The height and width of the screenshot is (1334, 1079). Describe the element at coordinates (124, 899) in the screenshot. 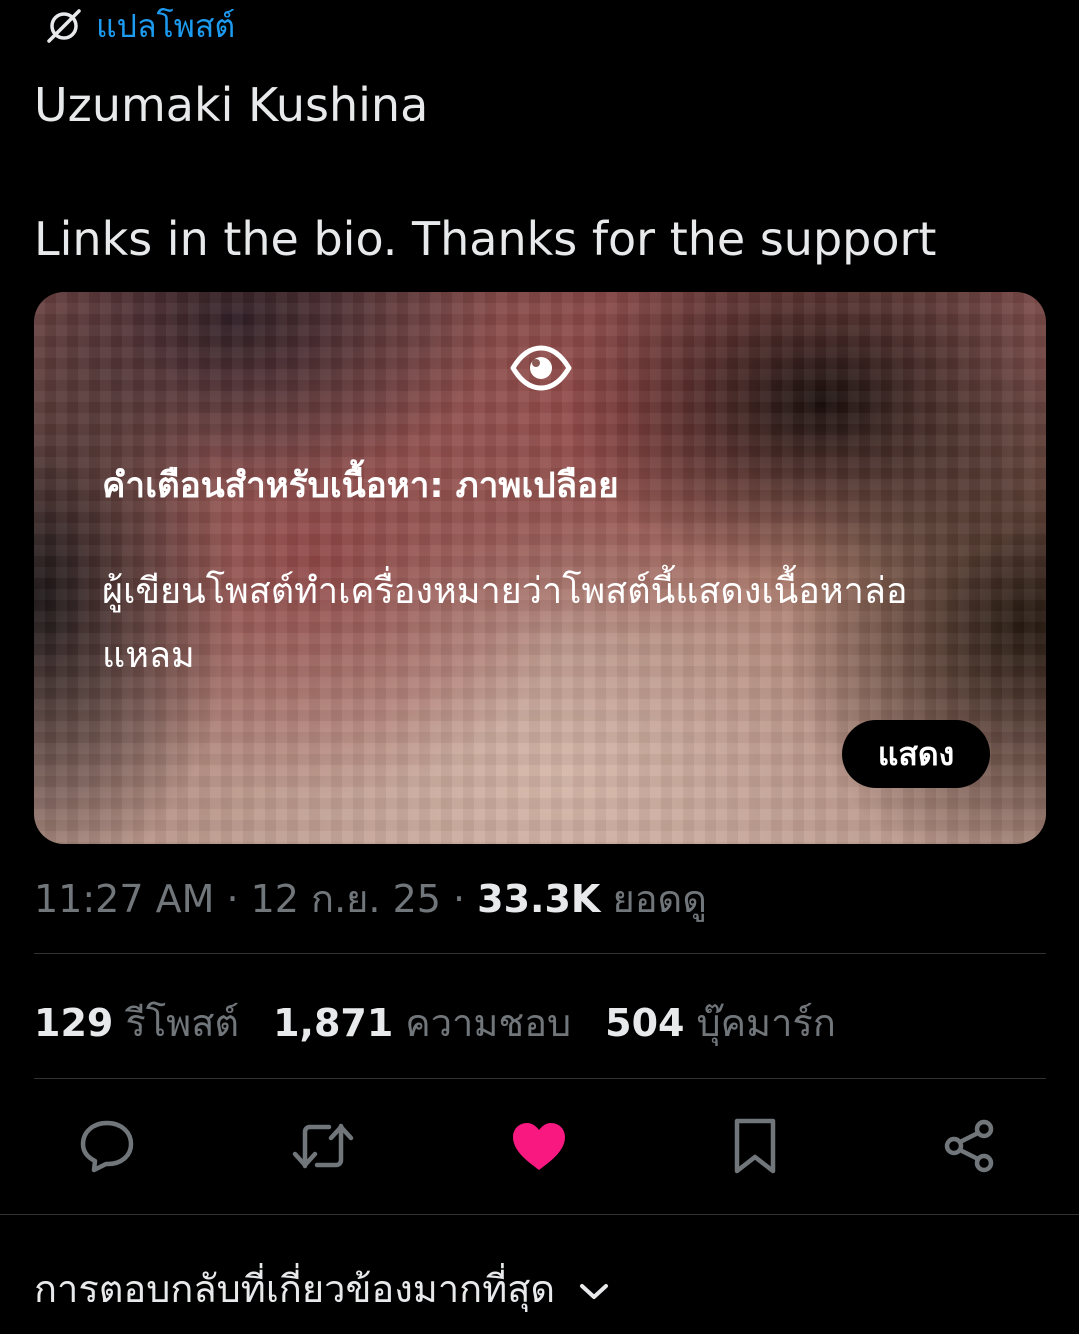

I see `post-time: 11:27 AM` at that location.